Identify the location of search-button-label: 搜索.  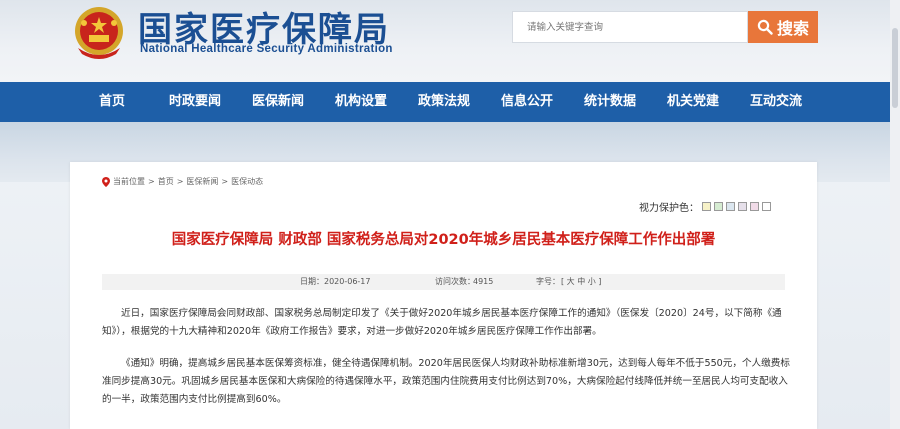
(792, 28).